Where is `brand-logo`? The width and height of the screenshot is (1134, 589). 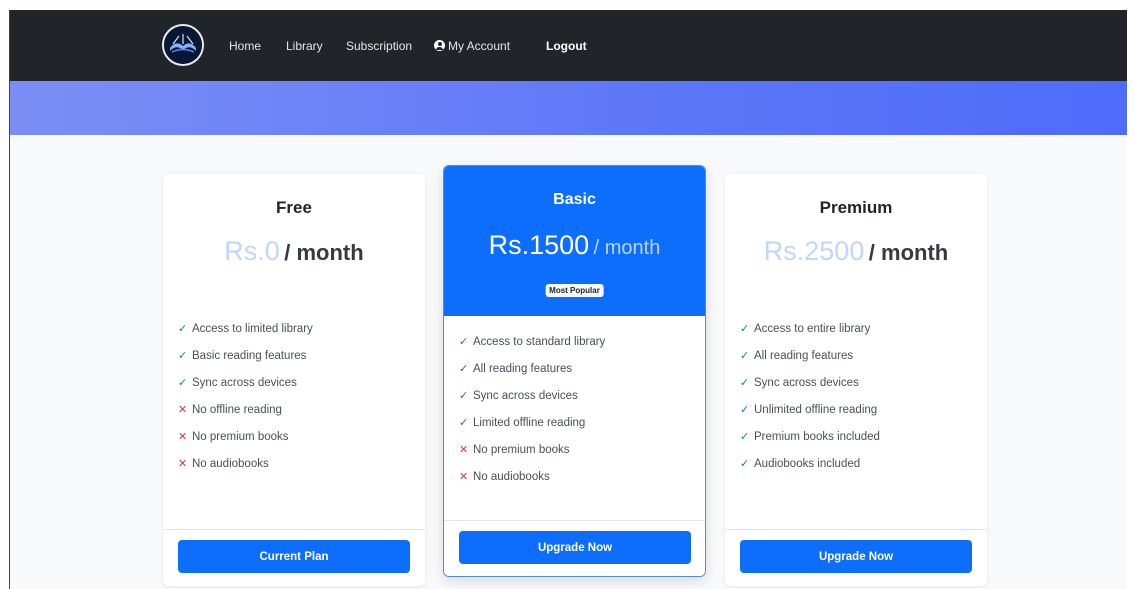 brand-logo is located at coordinates (183, 45).